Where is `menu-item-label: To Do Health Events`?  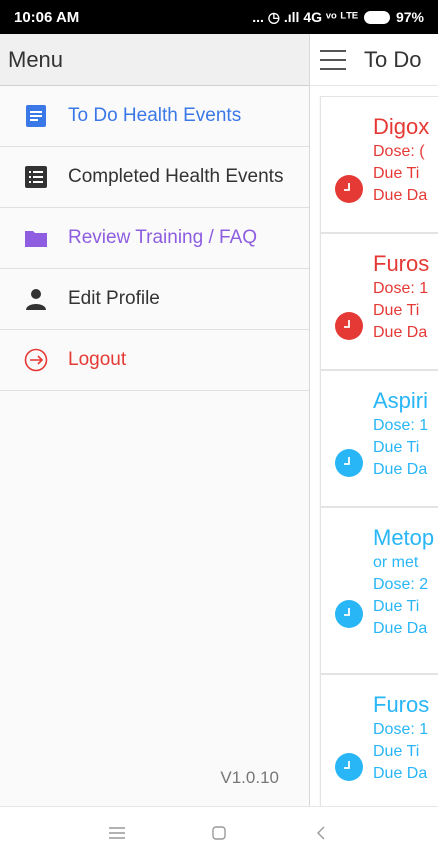
menu-item-label: To Do Health Events is located at coordinates (155, 115).